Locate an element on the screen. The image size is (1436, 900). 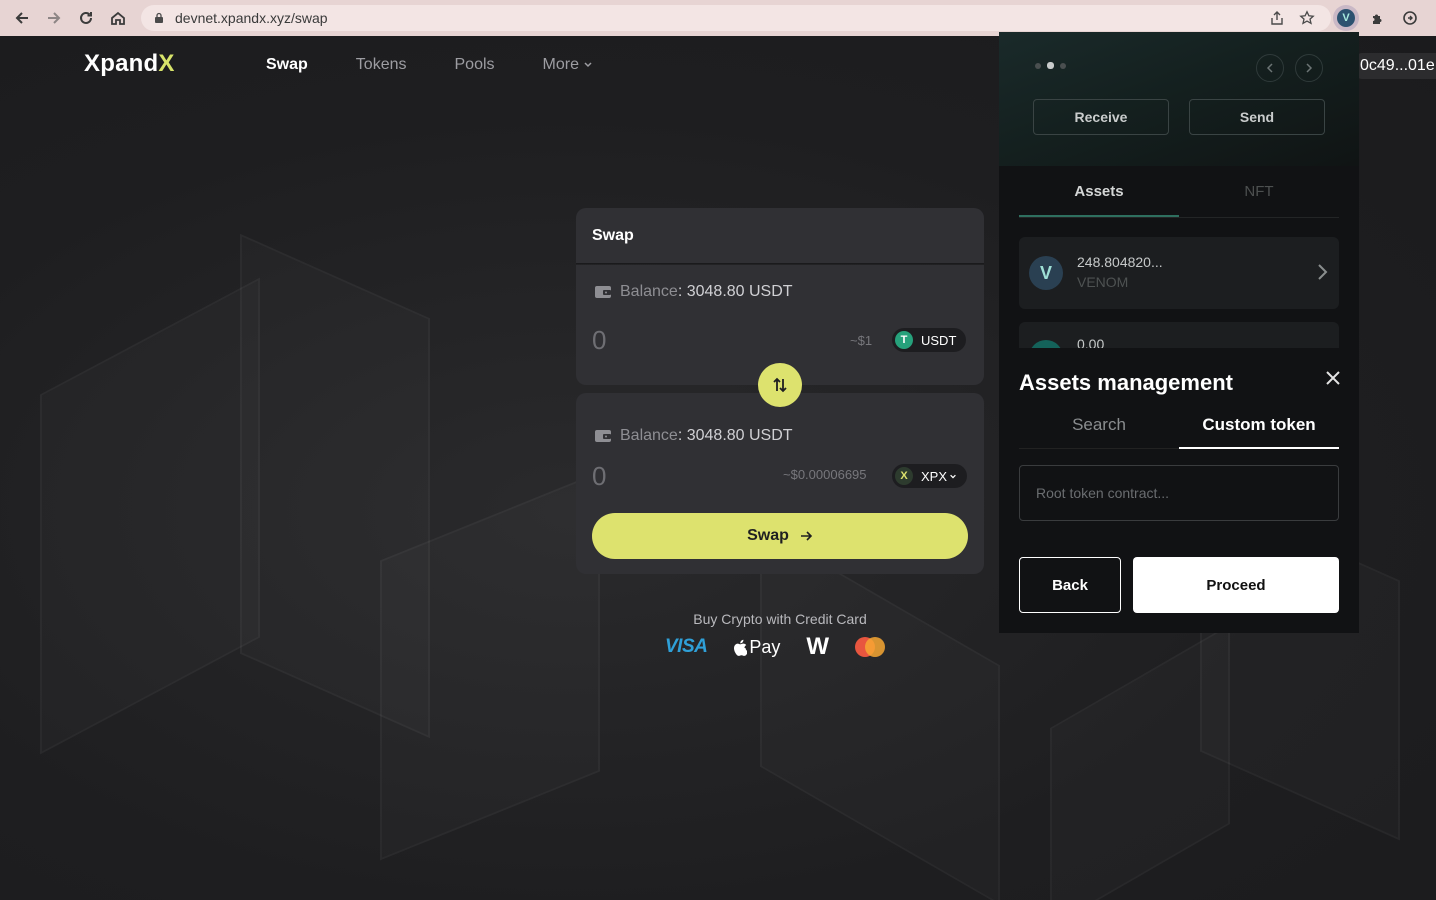
reload-icon is located at coordinates (86, 18).